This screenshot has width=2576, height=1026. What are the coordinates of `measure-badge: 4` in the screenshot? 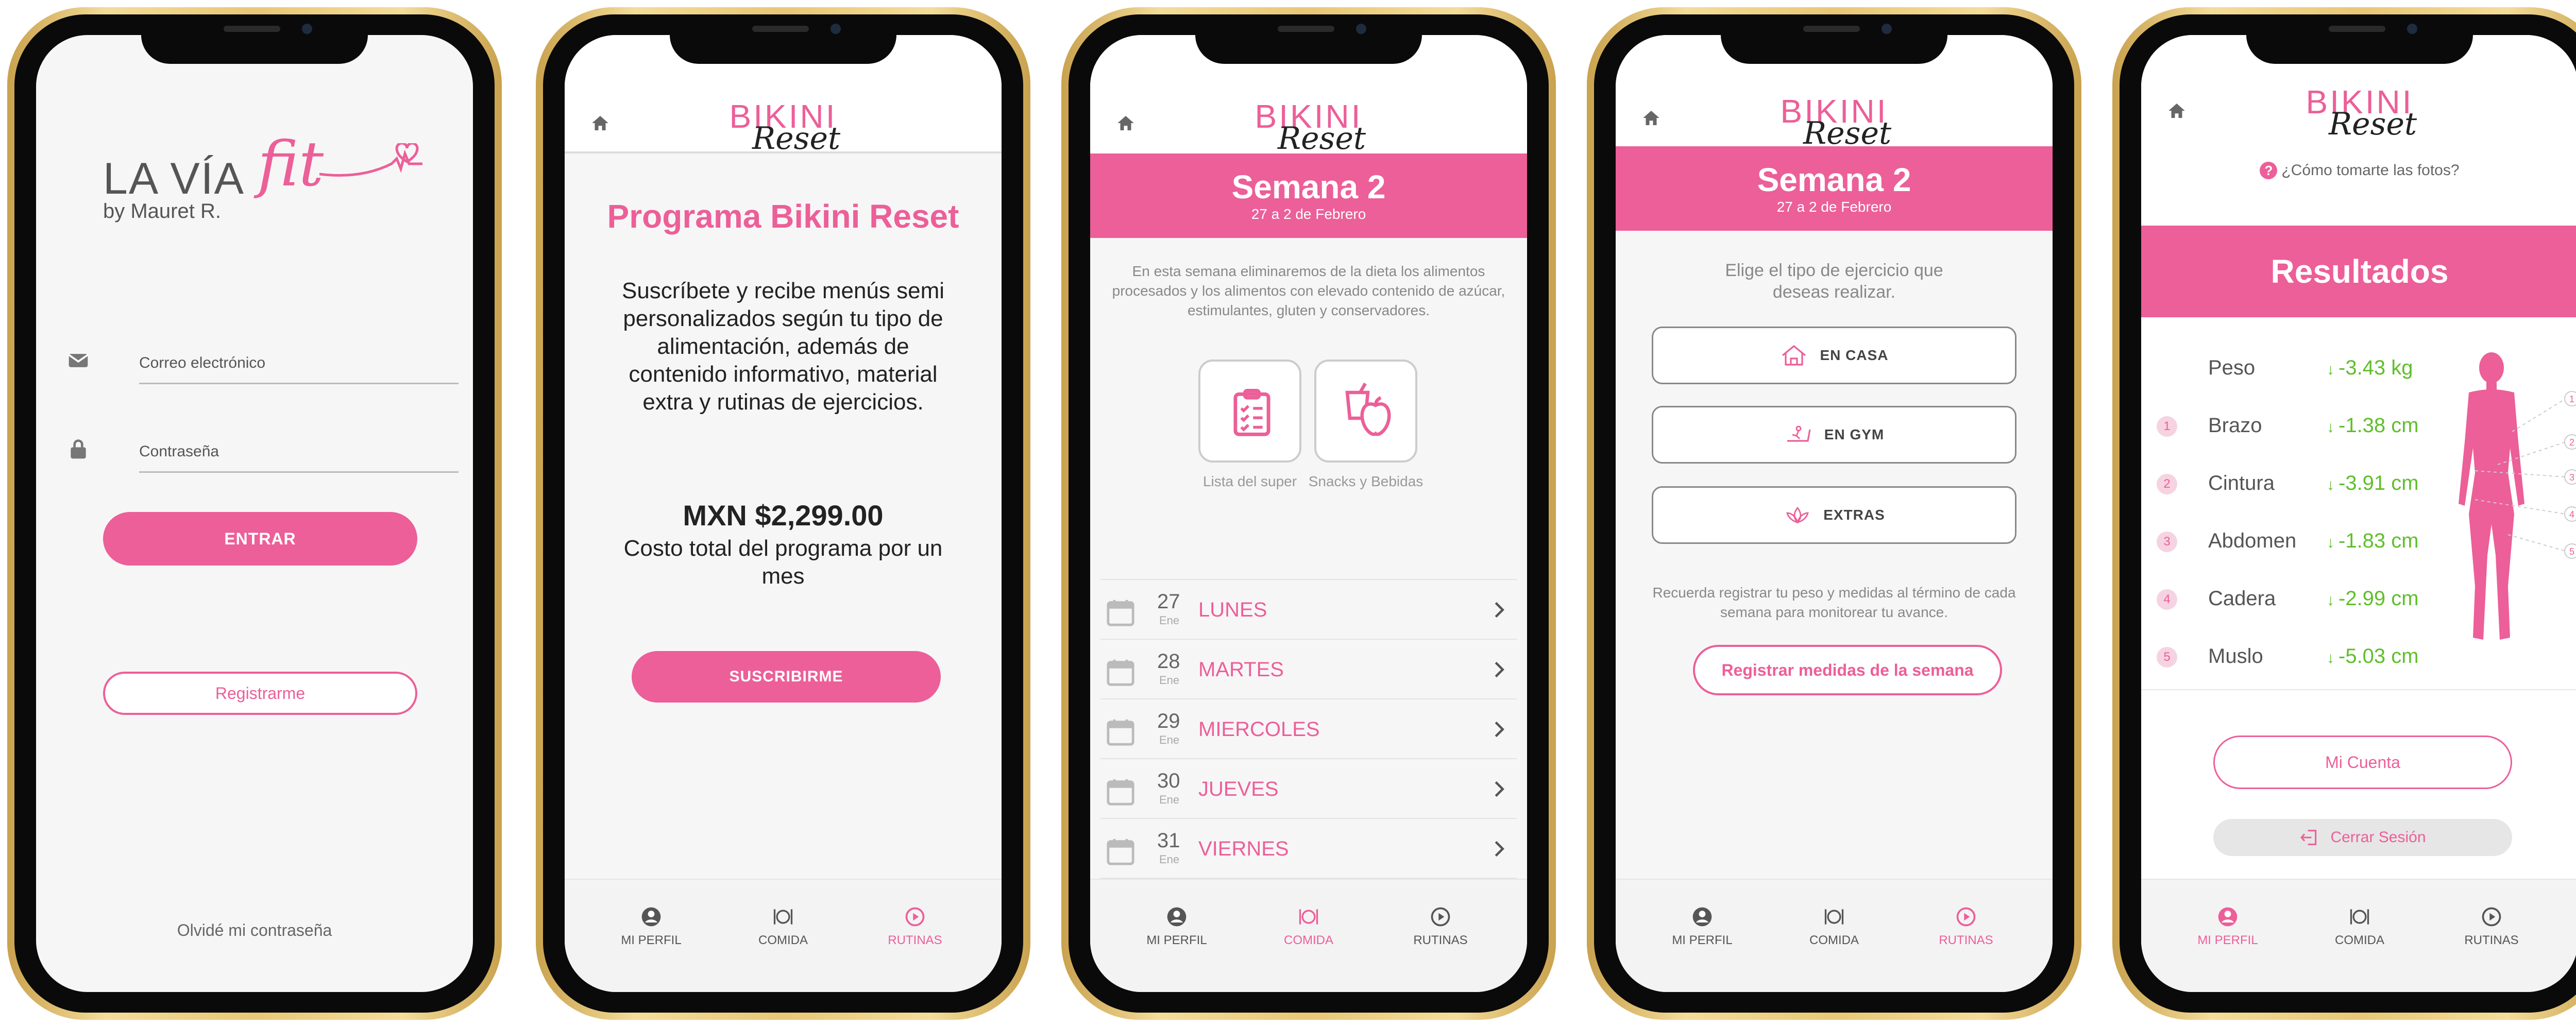 It's located at (2167, 599).